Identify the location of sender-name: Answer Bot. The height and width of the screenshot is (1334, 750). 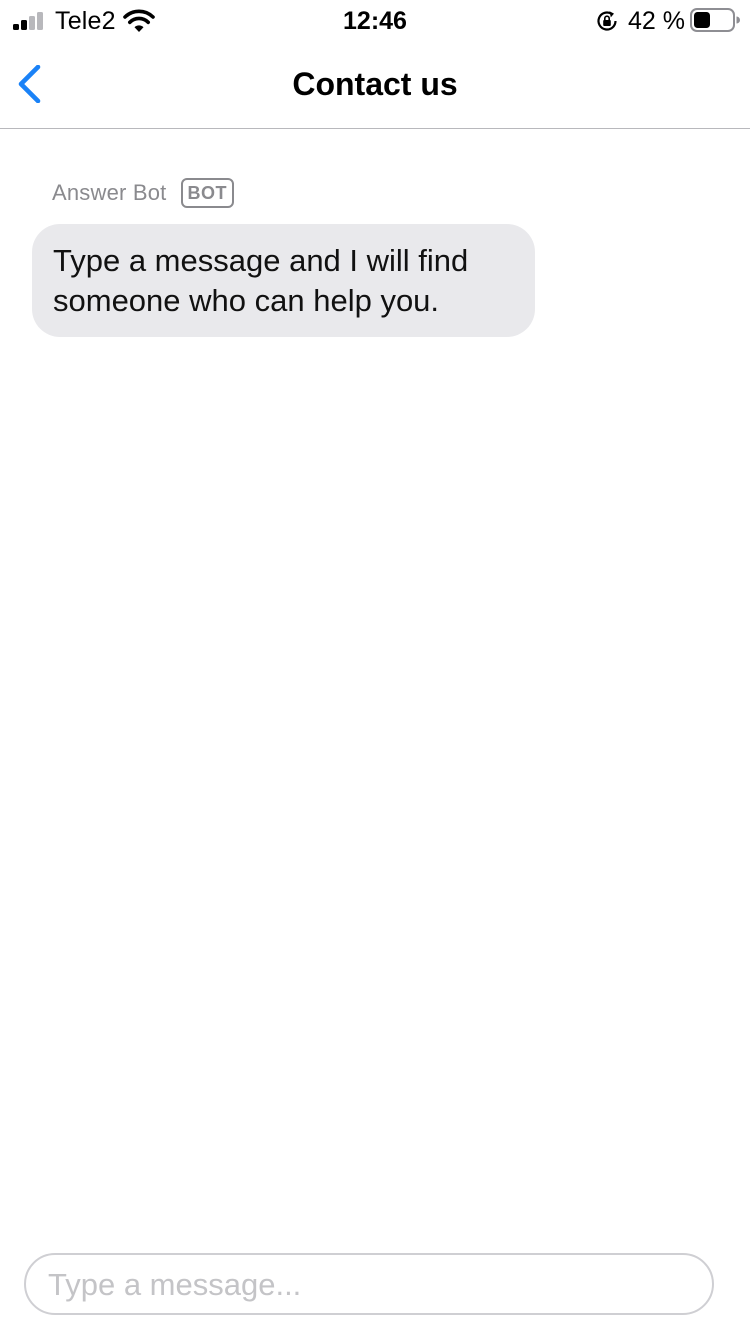
(109, 192).